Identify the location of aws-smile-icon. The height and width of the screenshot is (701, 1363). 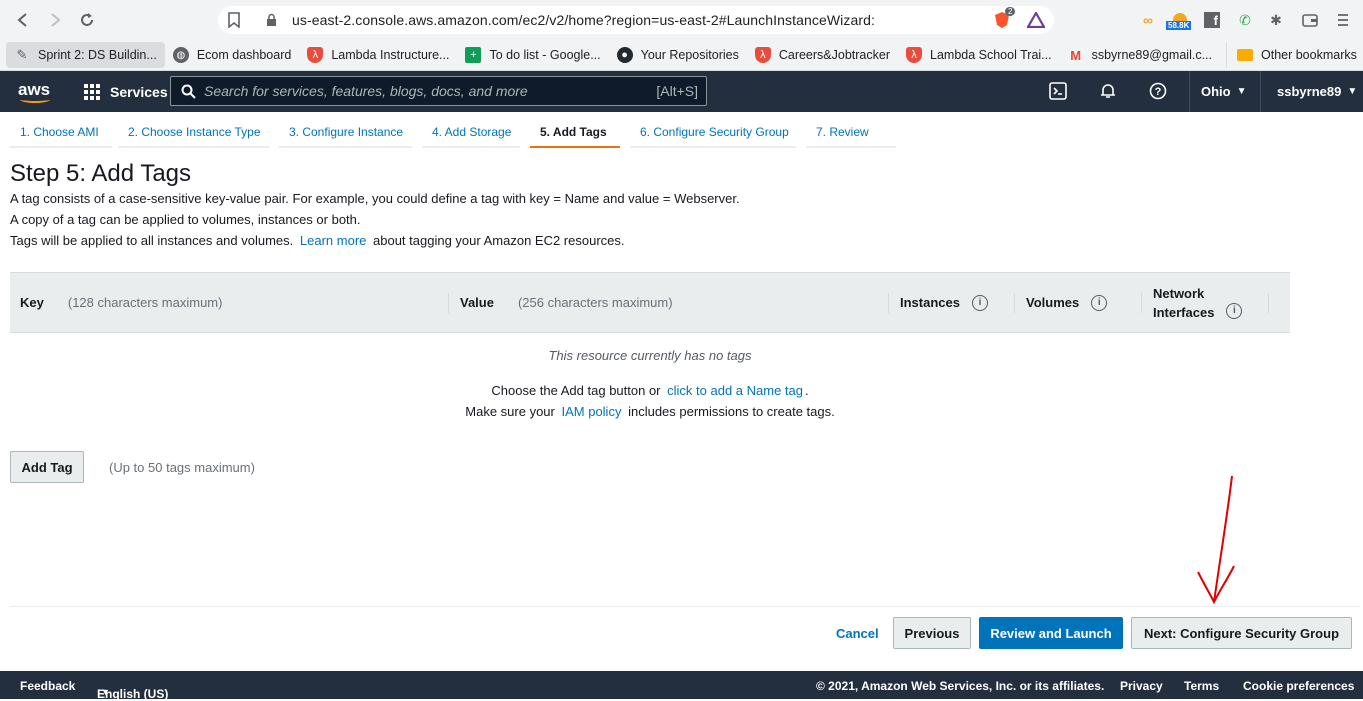
(35, 99).